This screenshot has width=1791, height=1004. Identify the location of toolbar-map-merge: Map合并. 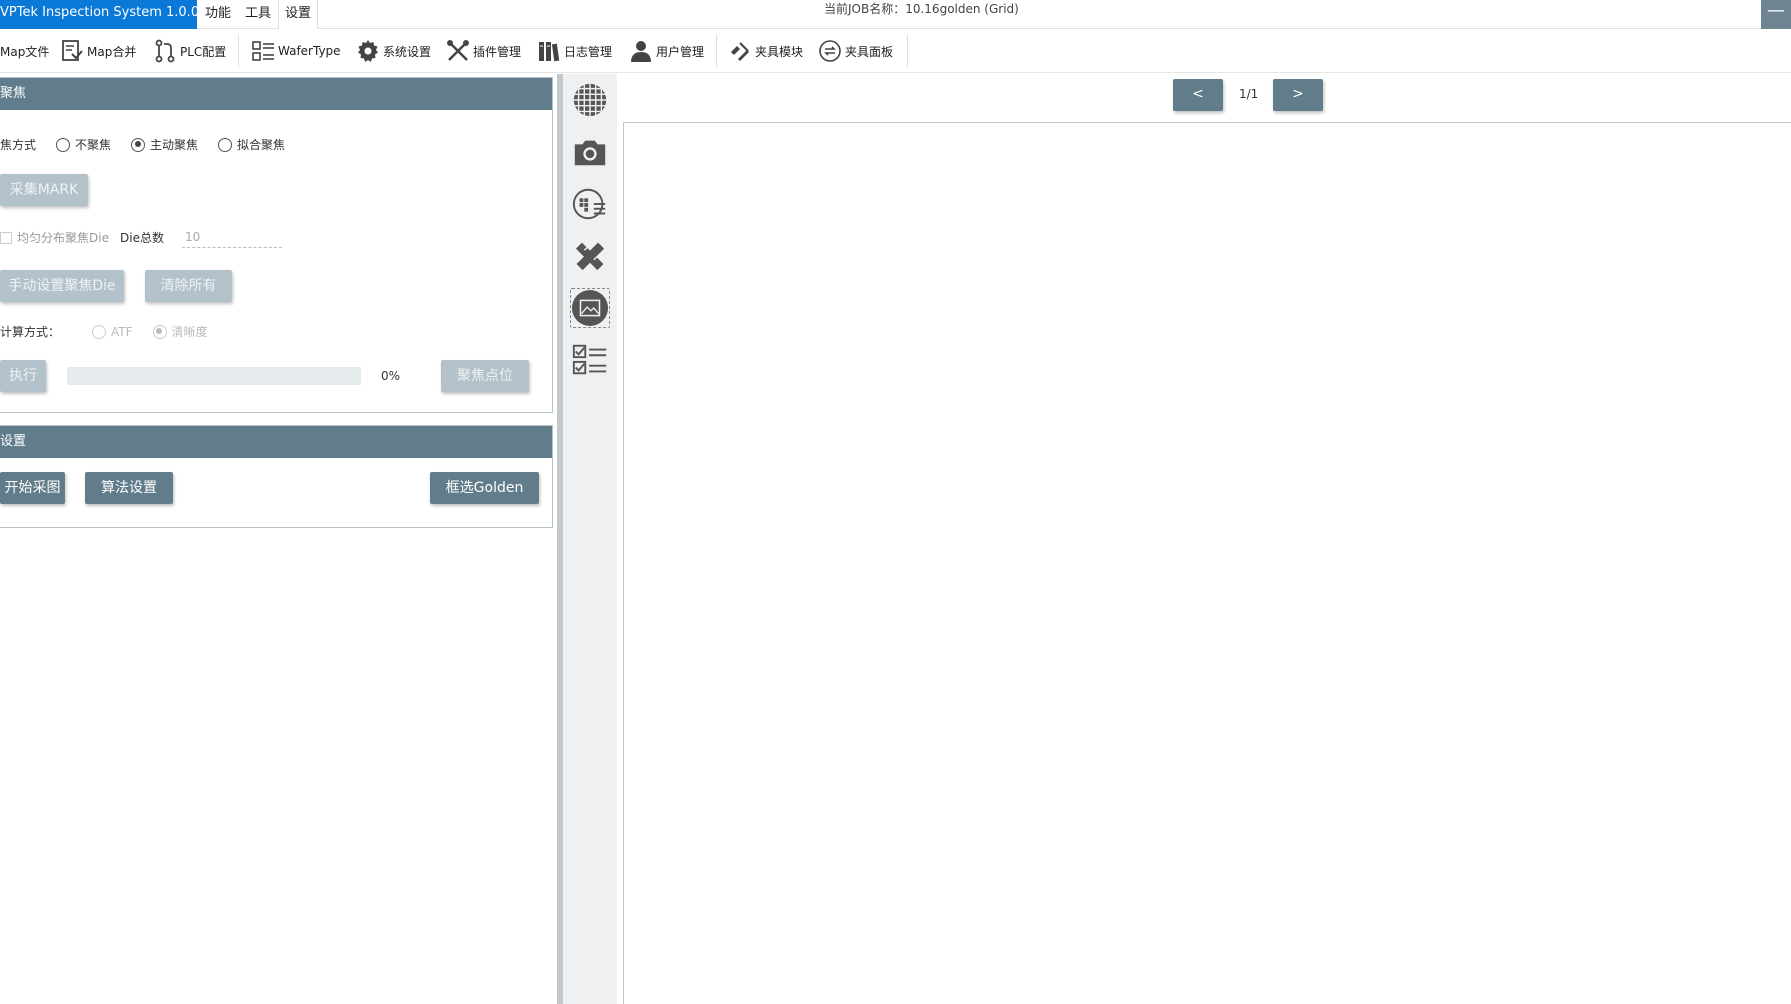
(98, 51).